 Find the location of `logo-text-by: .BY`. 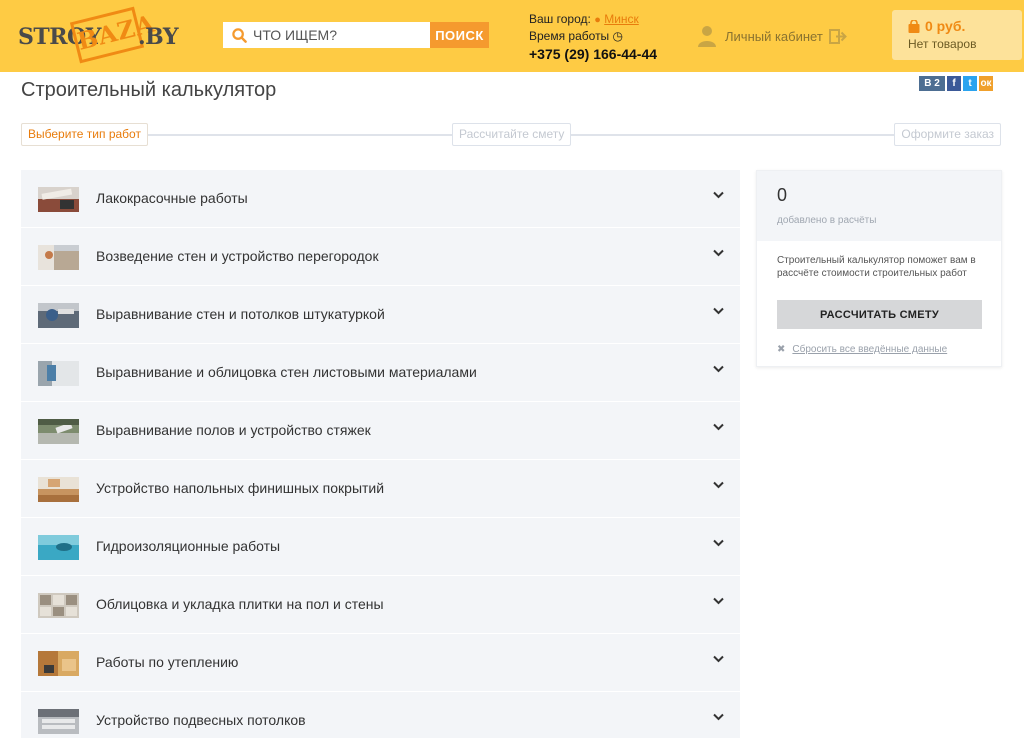

logo-text-by: .BY is located at coordinates (158, 37).